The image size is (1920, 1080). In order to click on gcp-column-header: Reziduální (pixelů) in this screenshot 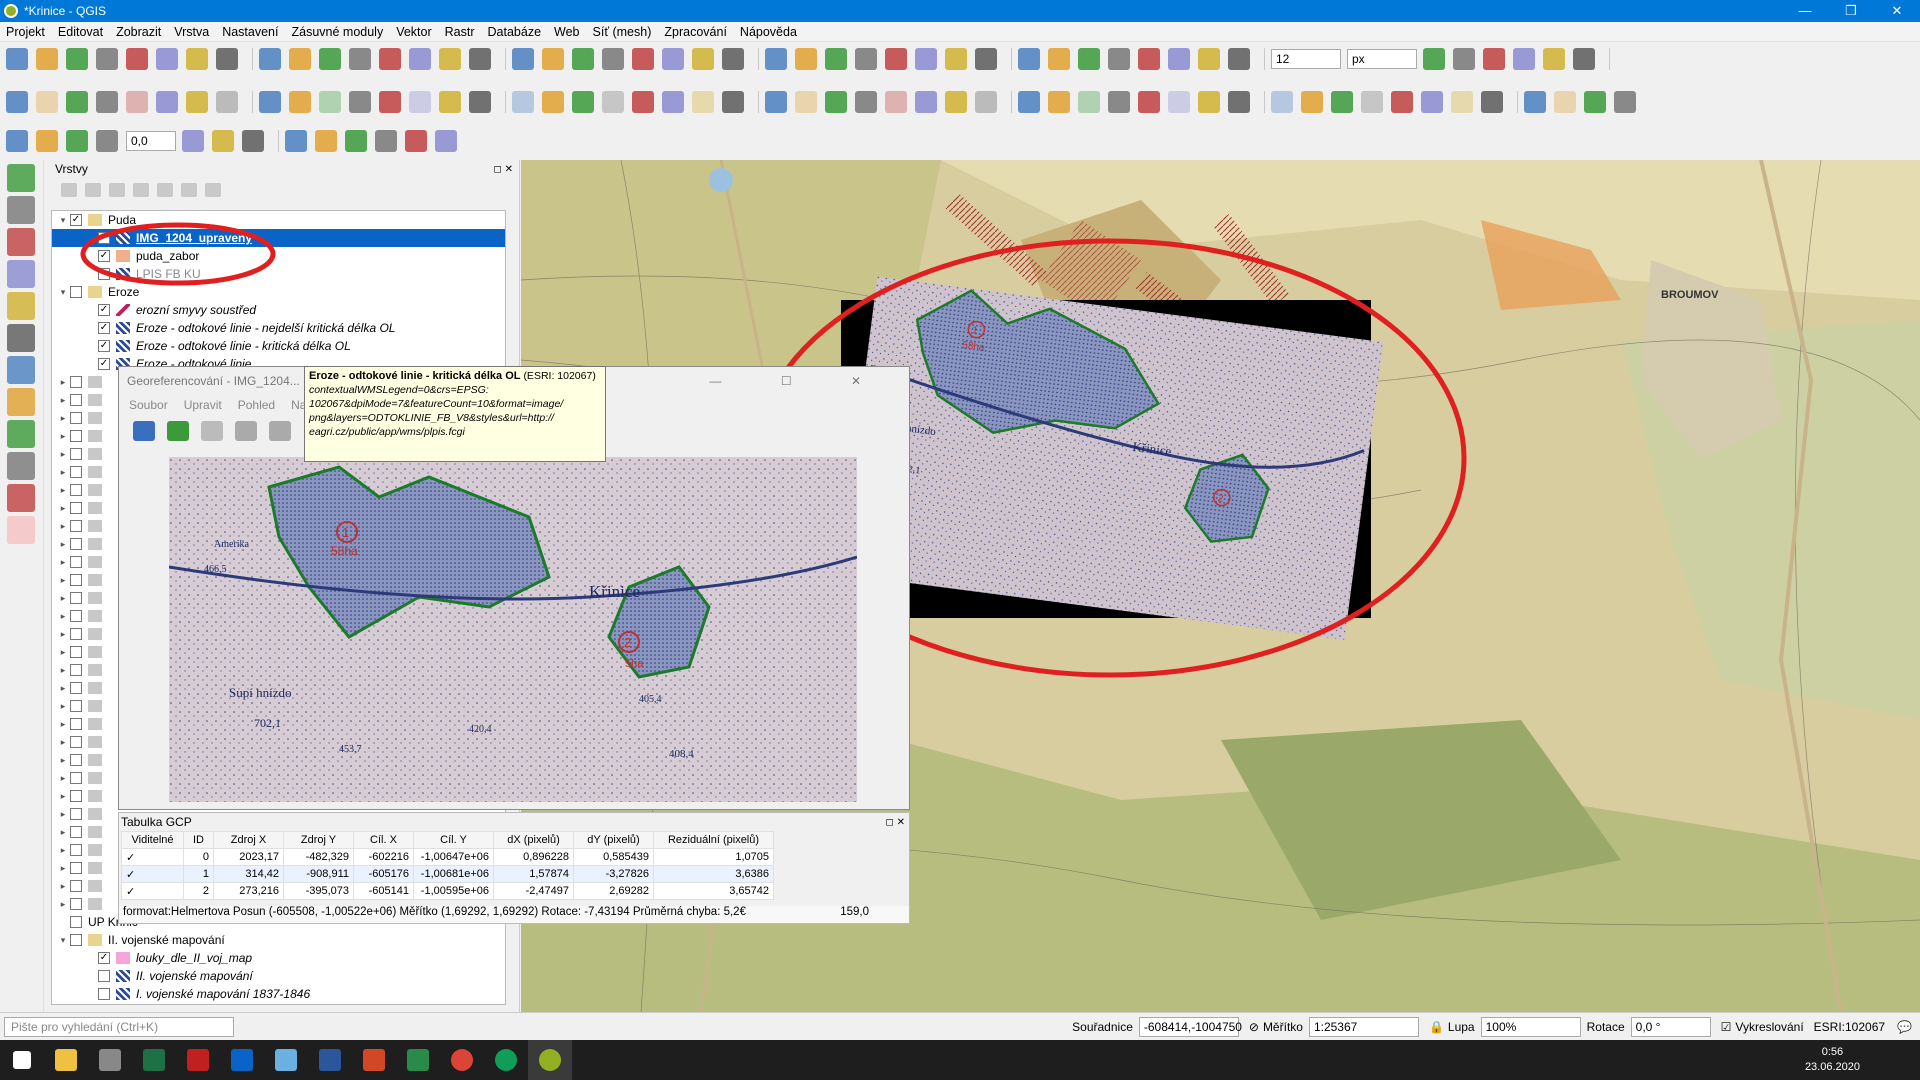, I will do `click(713, 840)`.